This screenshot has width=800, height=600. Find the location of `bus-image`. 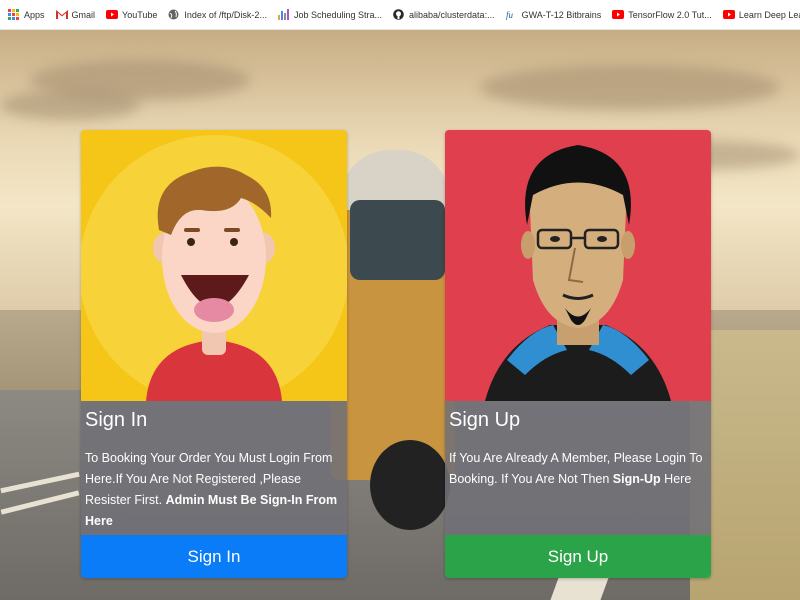

bus-image is located at coordinates (392, 340).